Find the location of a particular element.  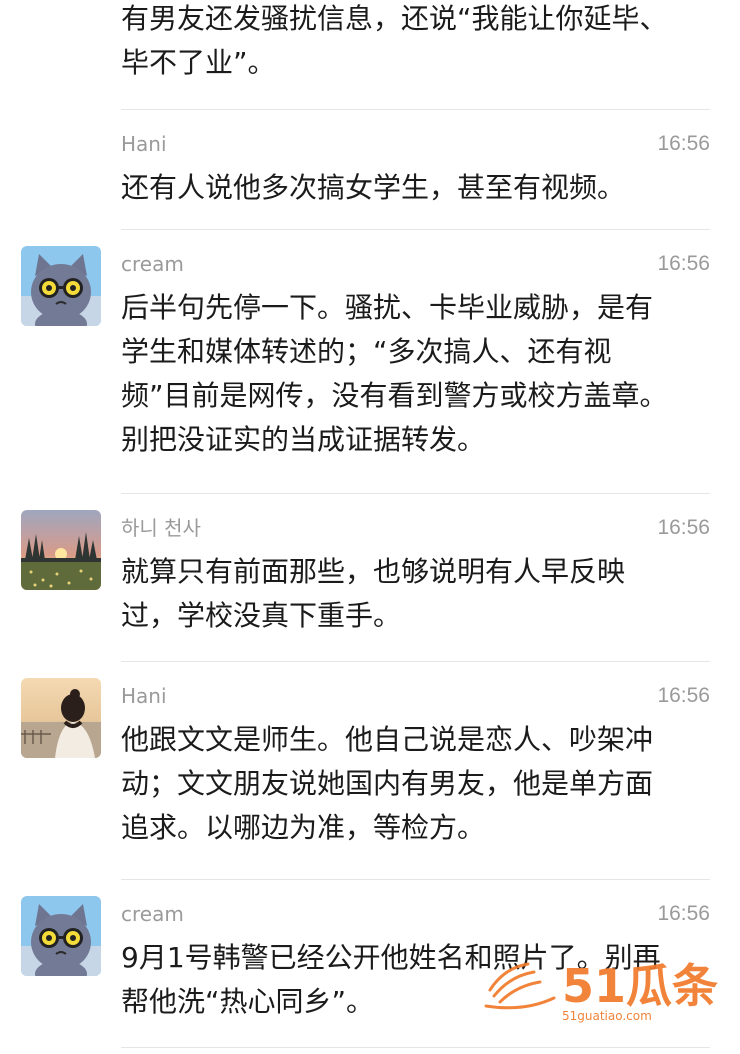

message-text: 还有人说他多次搞女学生，甚至有视频。 is located at coordinates (373, 187).